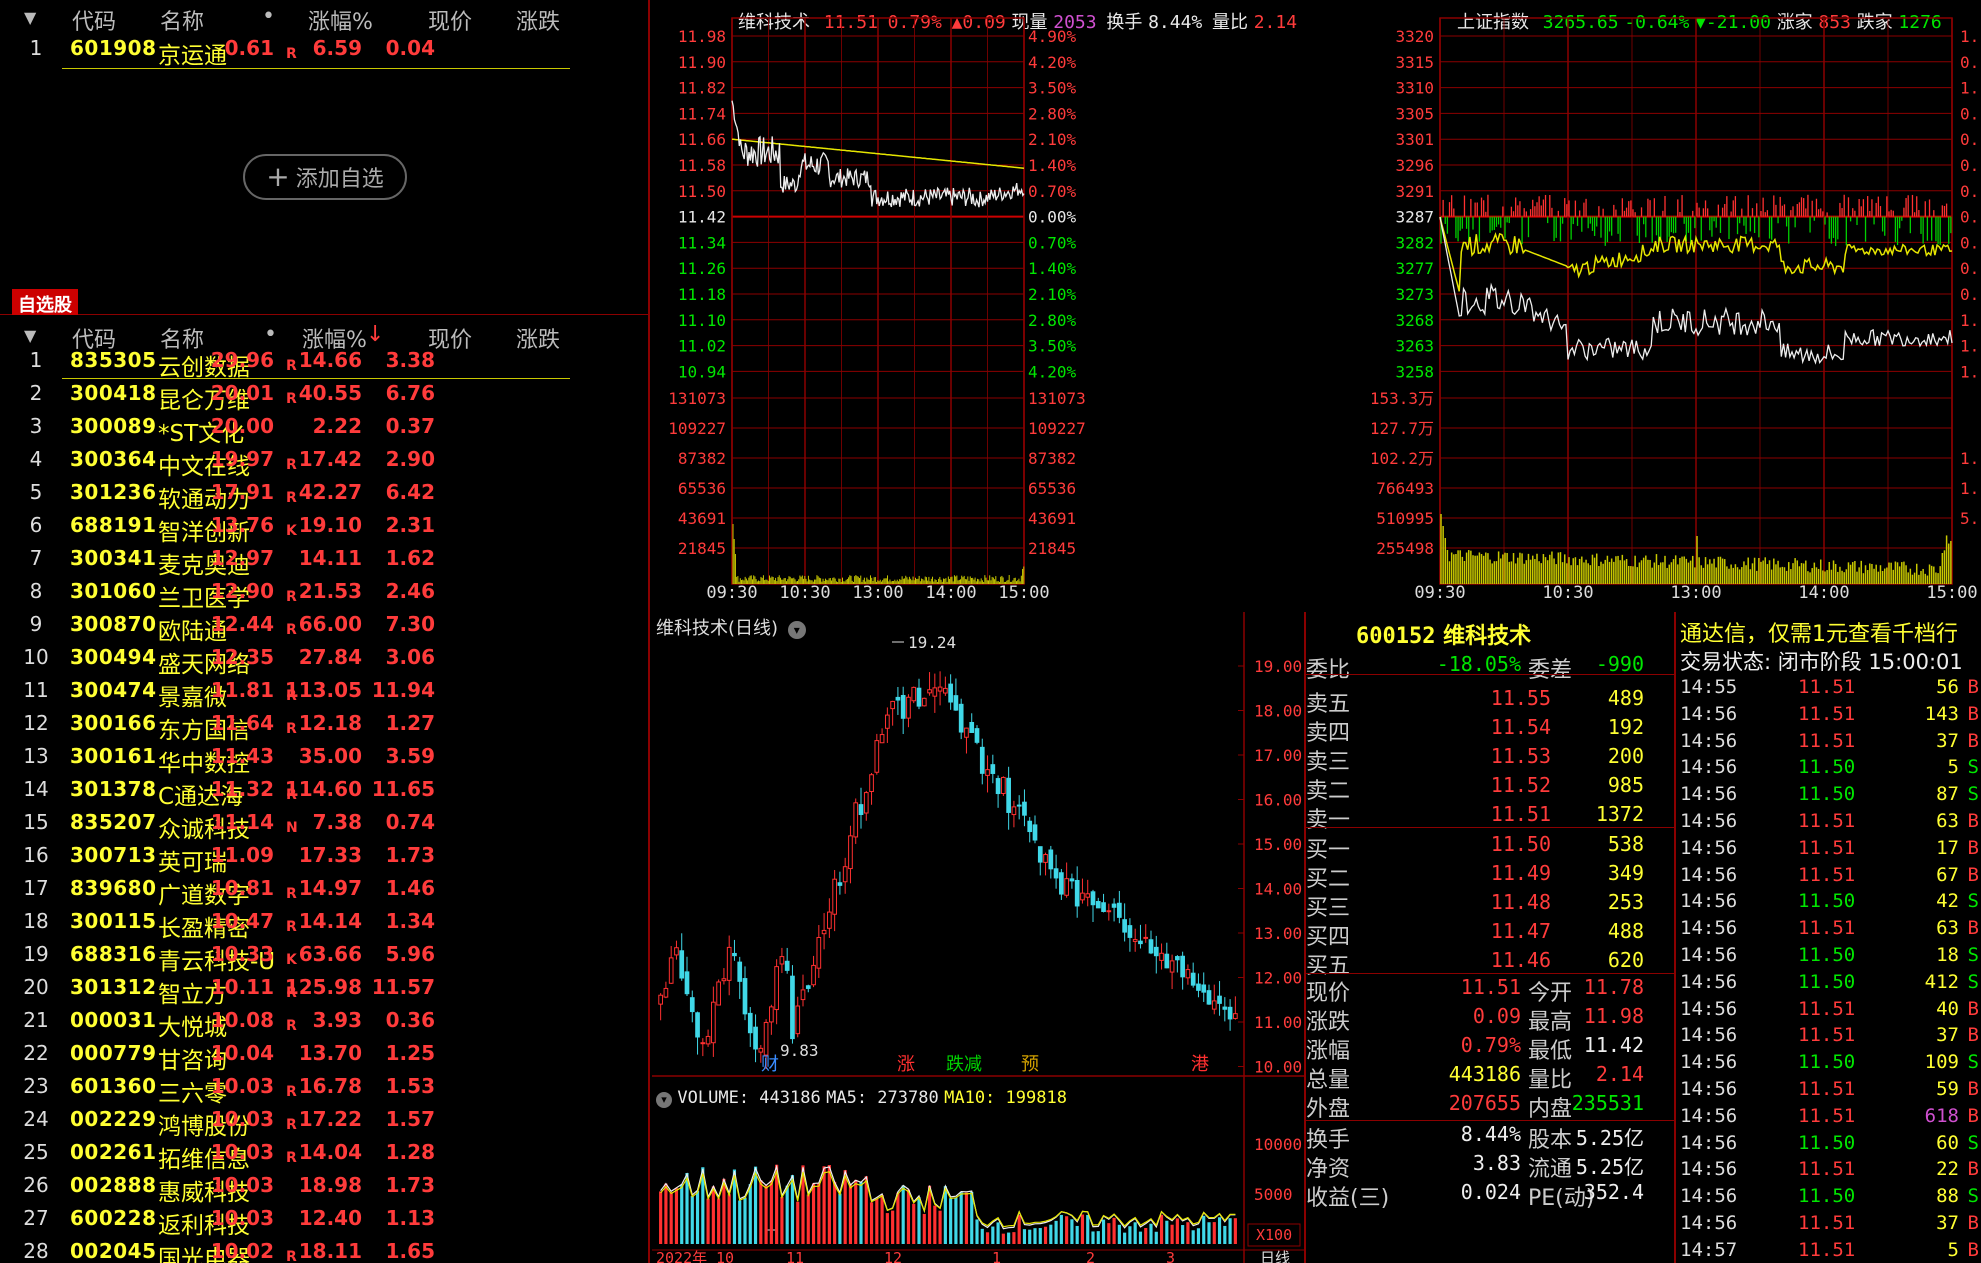 The width and height of the screenshot is (1981, 1263). What do you see at coordinates (1328, 704) in the screenshot?
I see `ob-label: 卖五` at bounding box center [1328, 704].